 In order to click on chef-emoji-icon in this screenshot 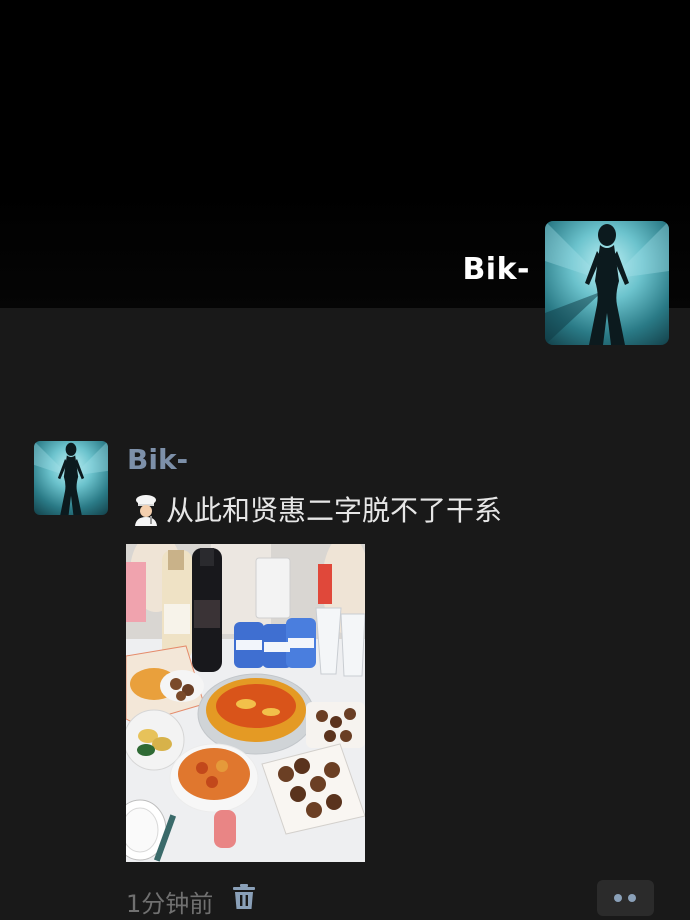, I will do `click(146, 510)`.